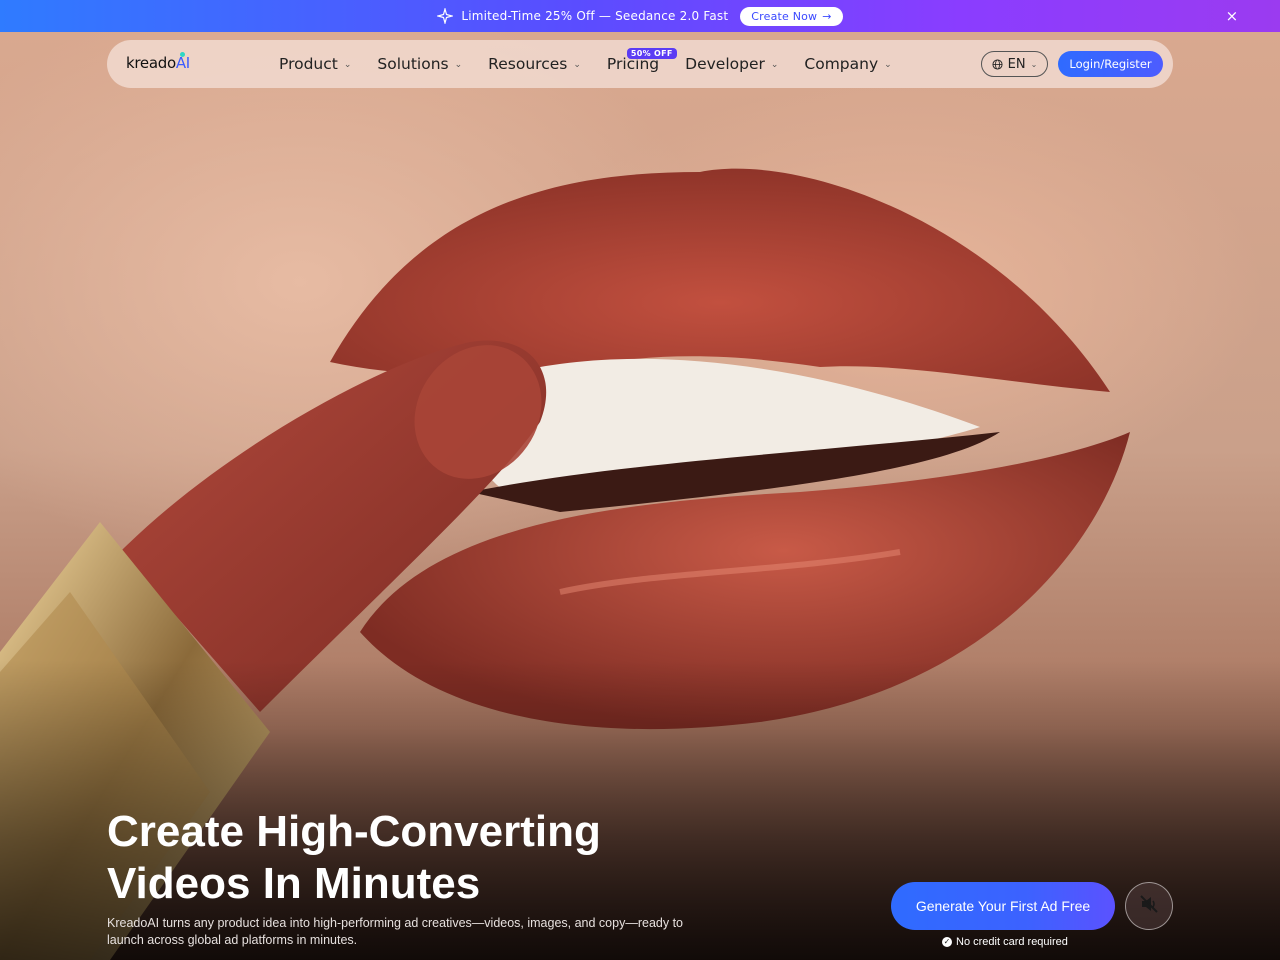 This screenshot has height=960, width=1280. Describe the element at coordinates (997, 64) in the screenshot. I see `globe-icon` at that location.